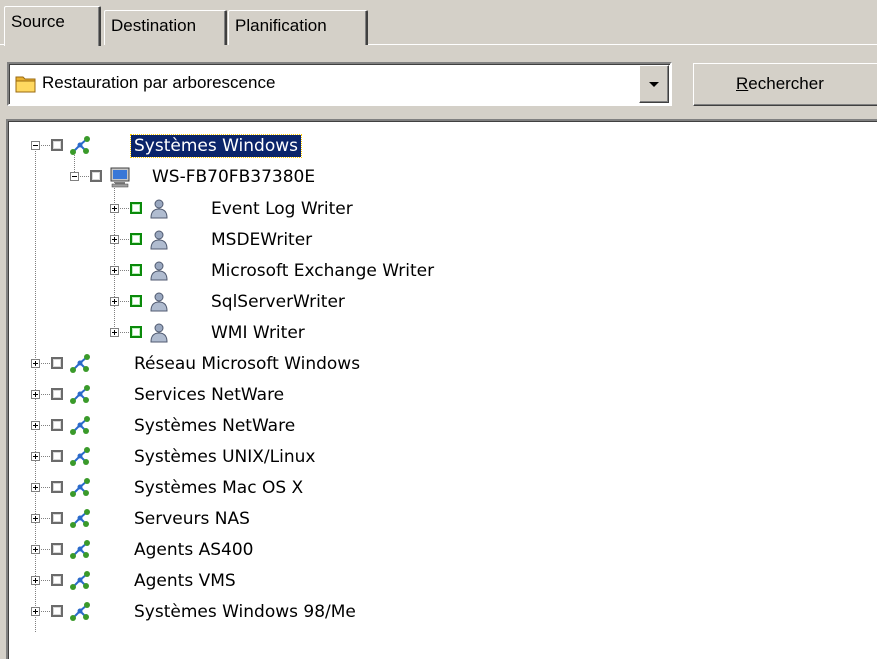 The width and height of the screenshot is (877, 659). What do you see at coordinates (25, 84) in the screenshot?
I see `folder-icon` at bounding box center [25, 84].